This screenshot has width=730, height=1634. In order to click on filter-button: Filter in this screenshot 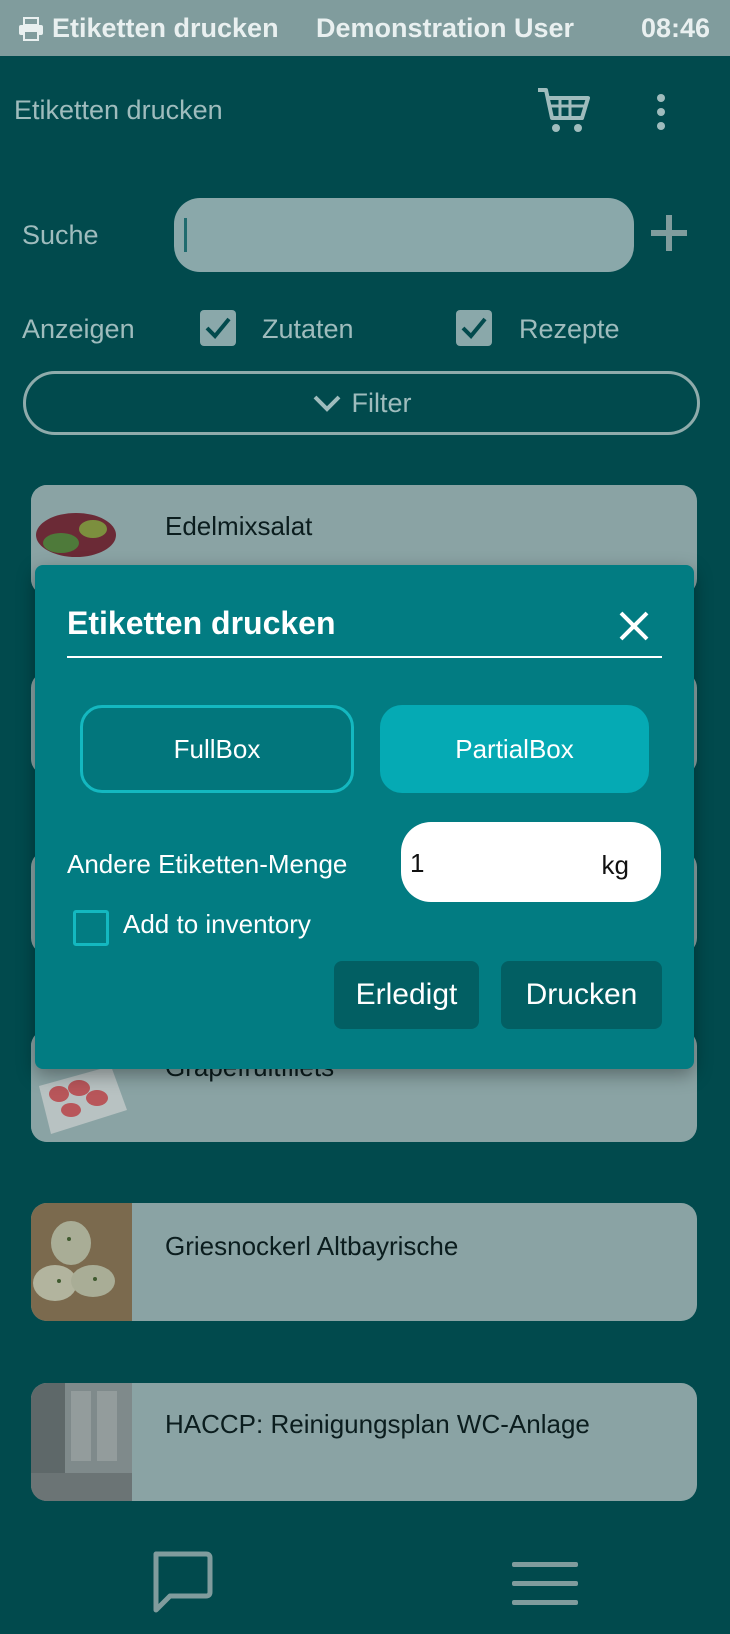, I will do `click(361, 403)`.